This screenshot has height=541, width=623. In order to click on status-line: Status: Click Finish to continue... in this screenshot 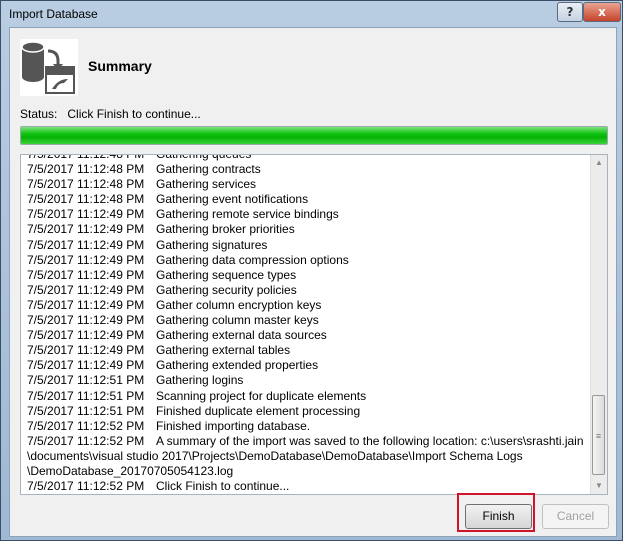, I will do `click(110, 114)`.